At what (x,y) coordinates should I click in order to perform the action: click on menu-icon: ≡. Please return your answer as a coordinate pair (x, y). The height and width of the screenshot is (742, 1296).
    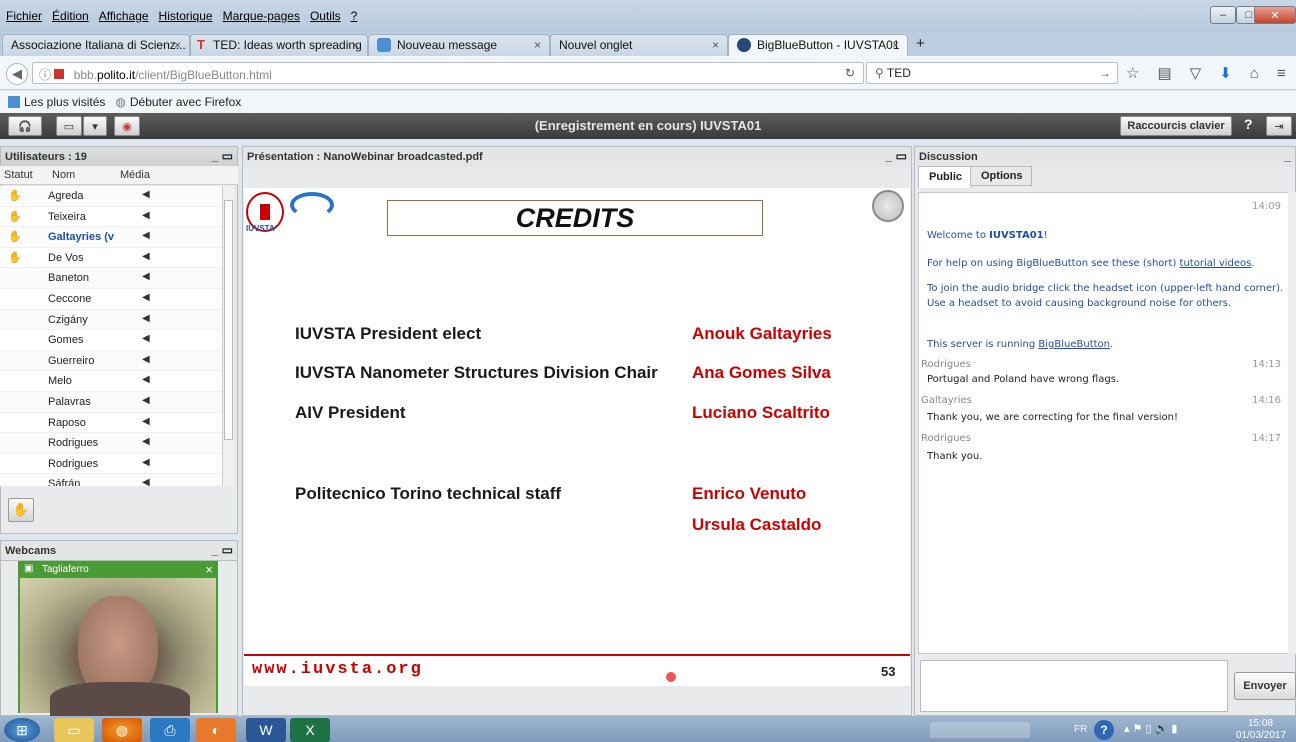
    Looking at the image, I should click on (1281, 73).